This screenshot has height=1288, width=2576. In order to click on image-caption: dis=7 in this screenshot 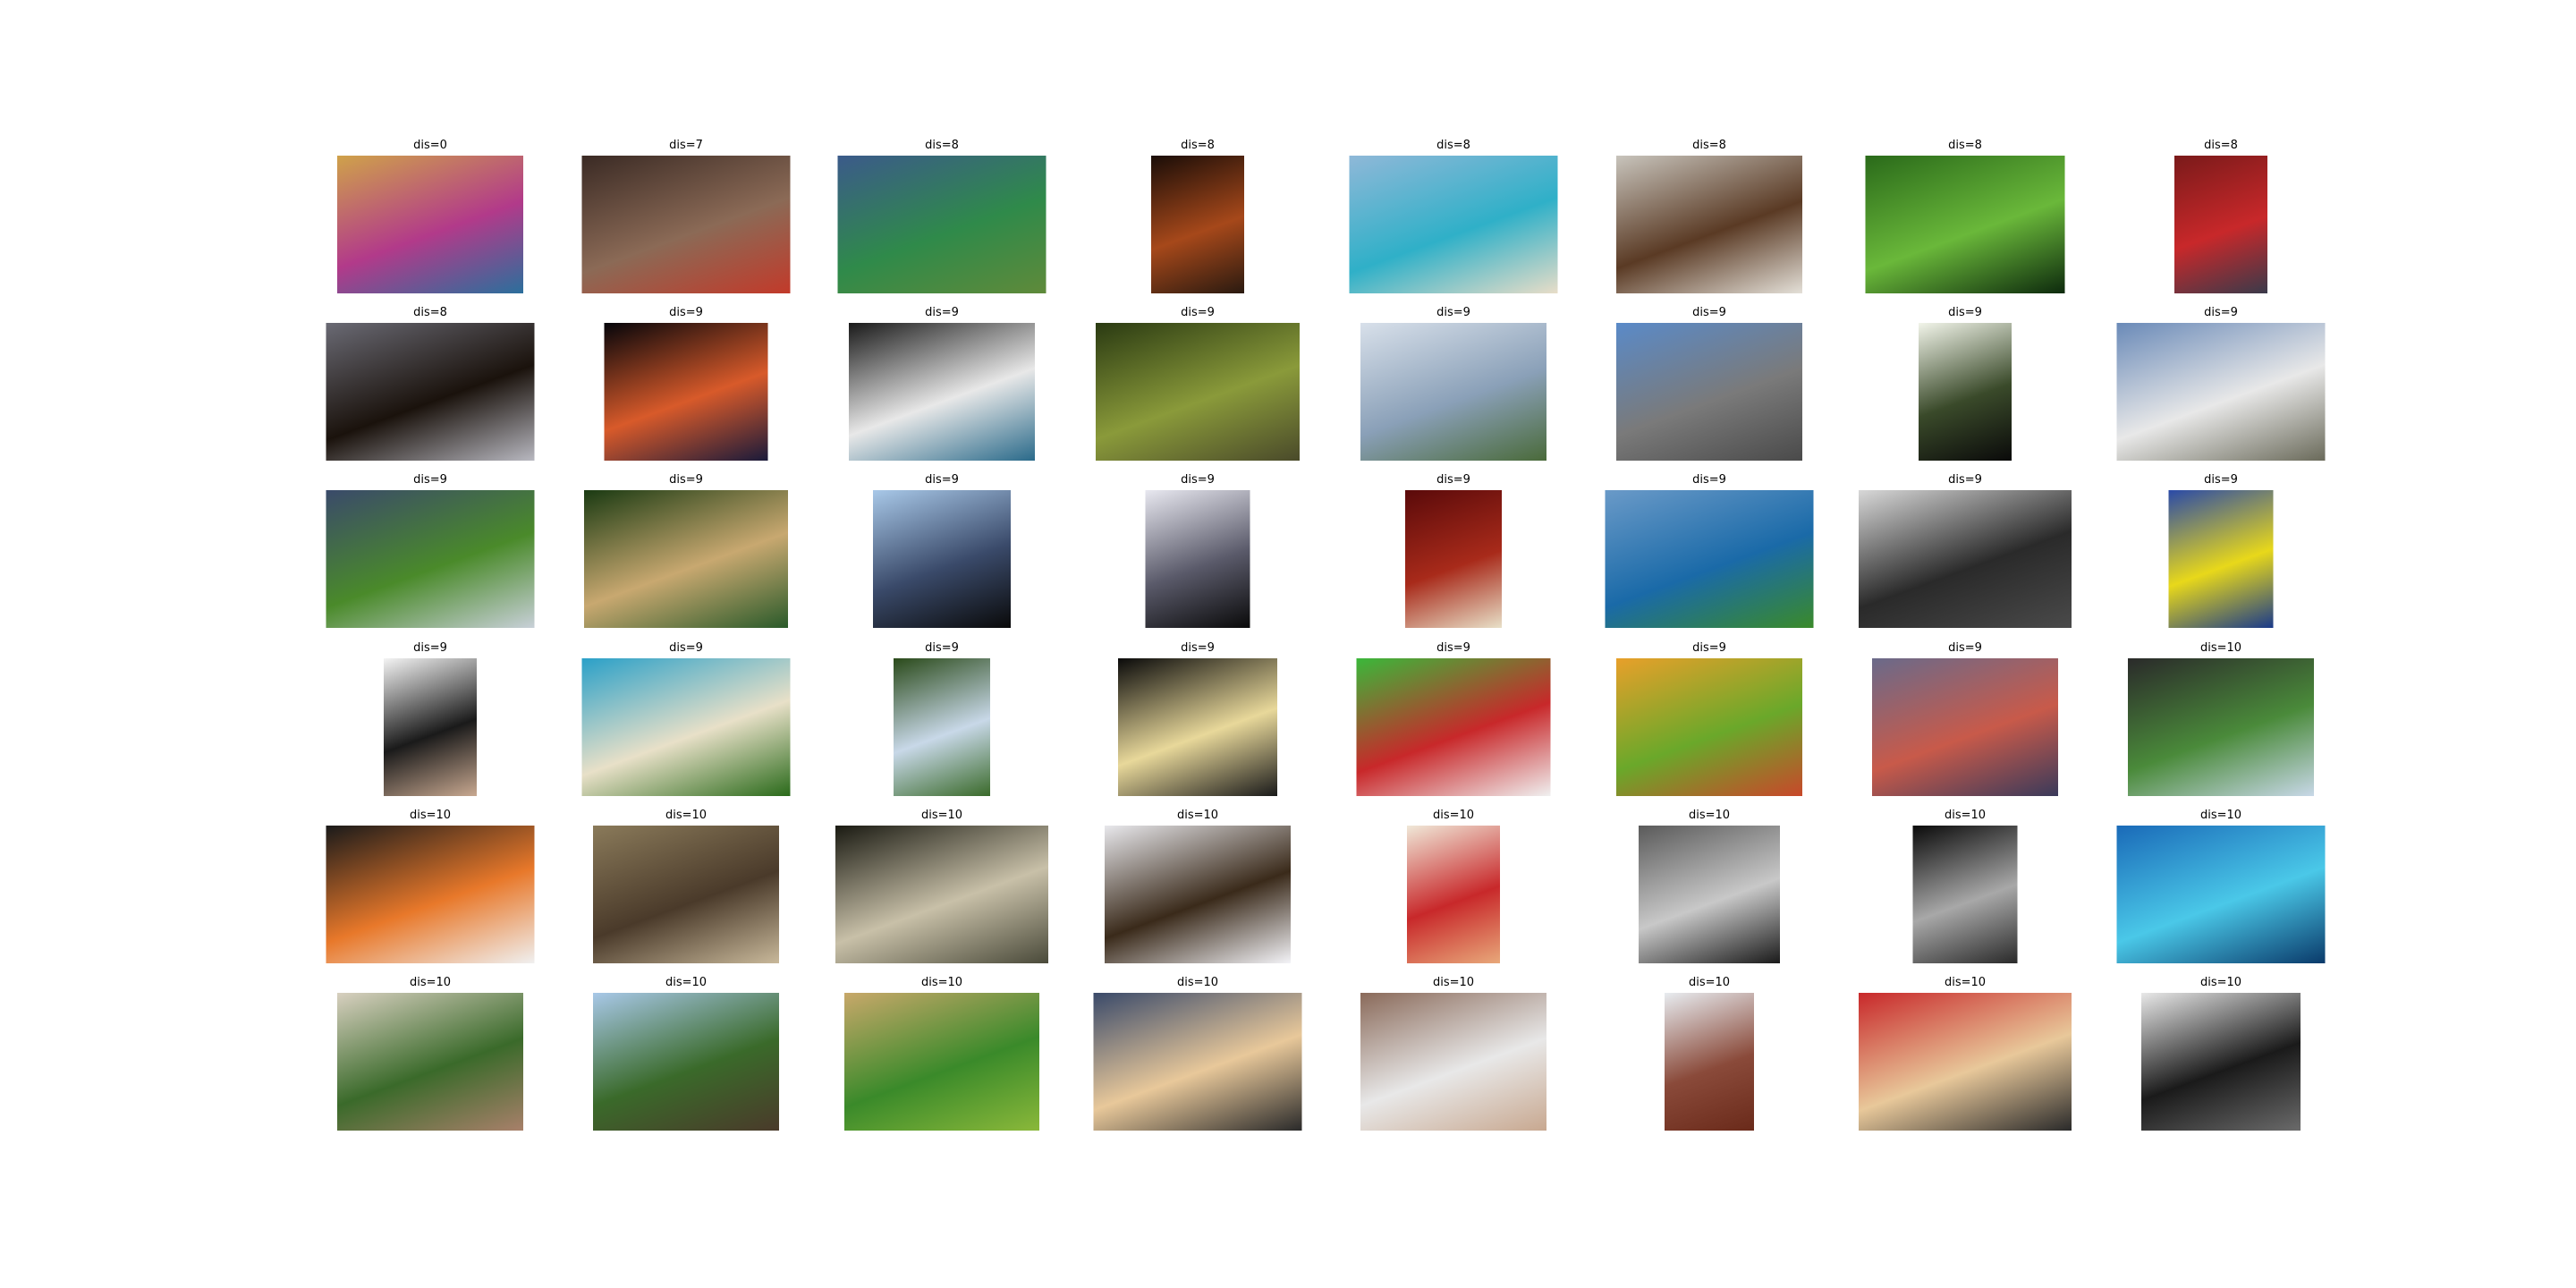, I will do `click(686, 145)`.